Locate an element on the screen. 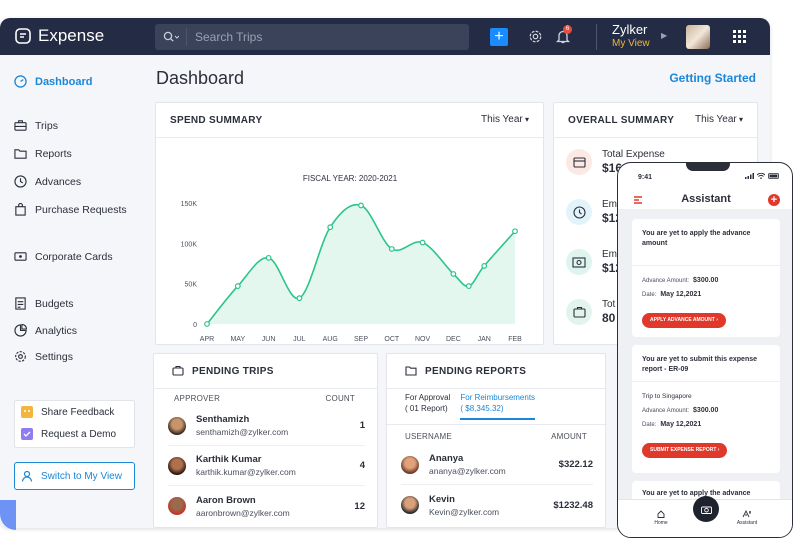 This screenshot has height=548, width=800. share-feedback-label: Share Feedback is located at coordinates (78, 412).